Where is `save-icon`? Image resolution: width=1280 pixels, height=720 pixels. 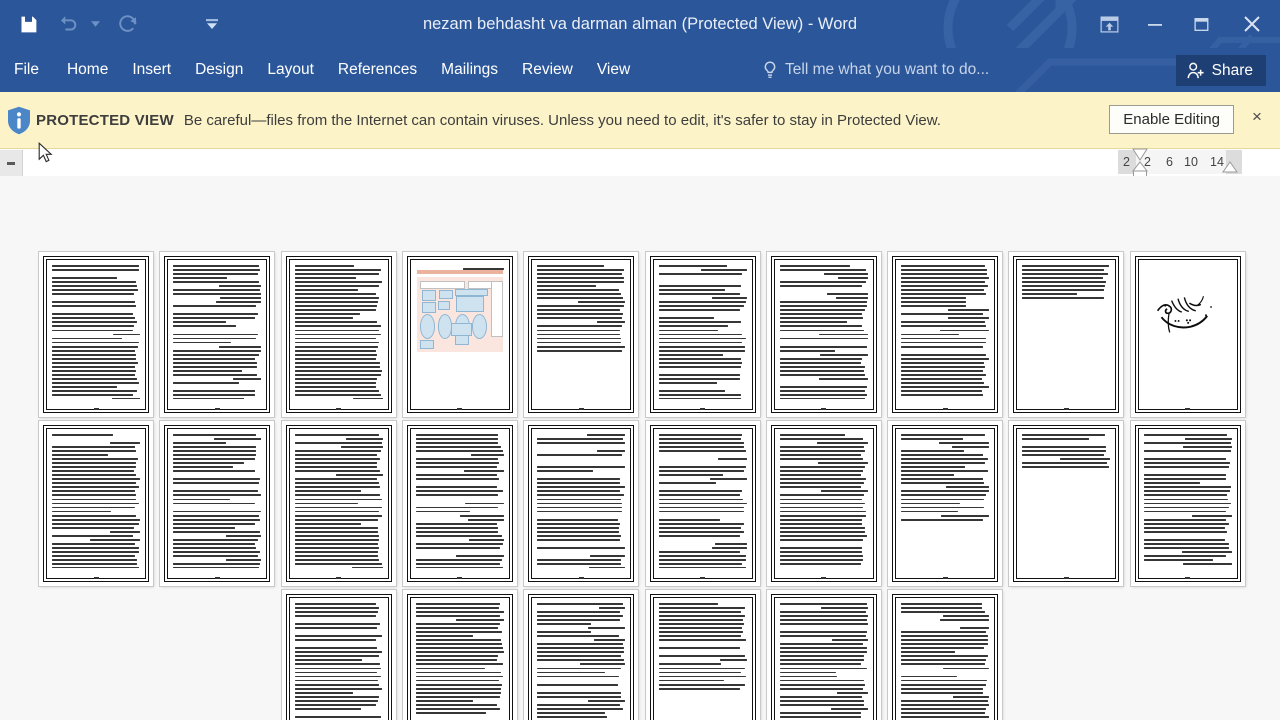 save-icon is located at coordinates (28, 24).